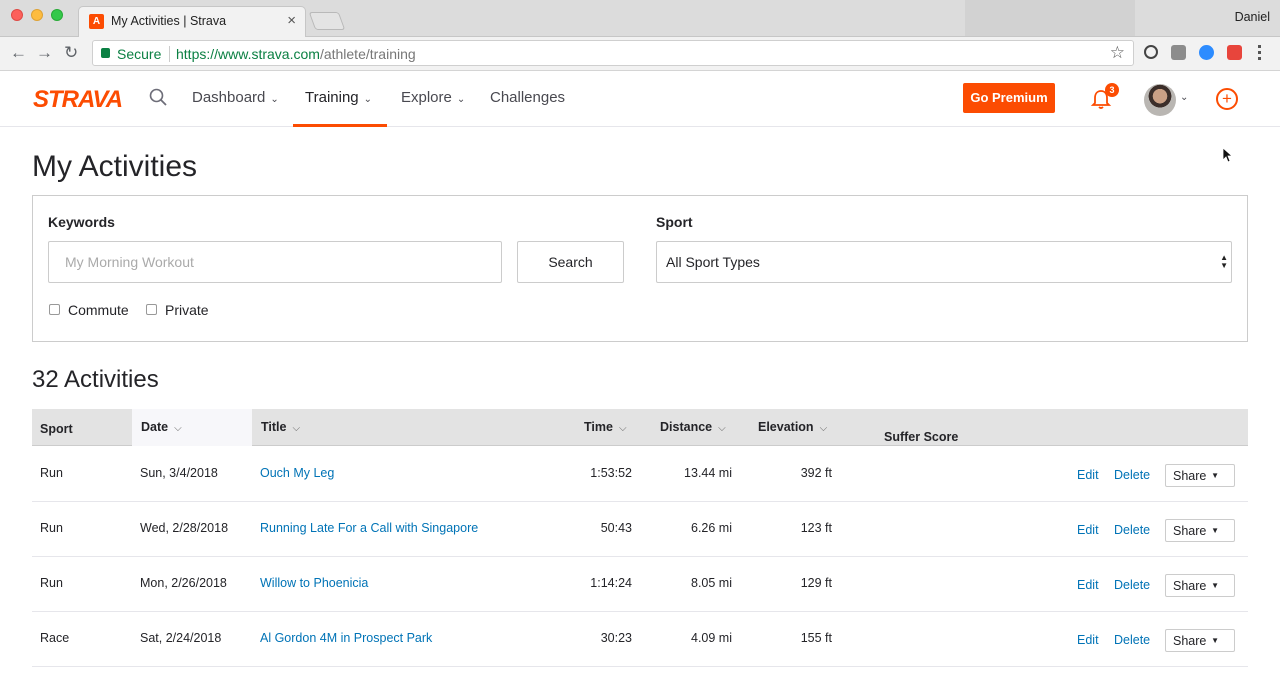 The width and height of the screenshot is (1280, 682). Describe the element at coordinates (1009, 98) in the screenshot. I see `go-premium-button: Go Premium` at that location.